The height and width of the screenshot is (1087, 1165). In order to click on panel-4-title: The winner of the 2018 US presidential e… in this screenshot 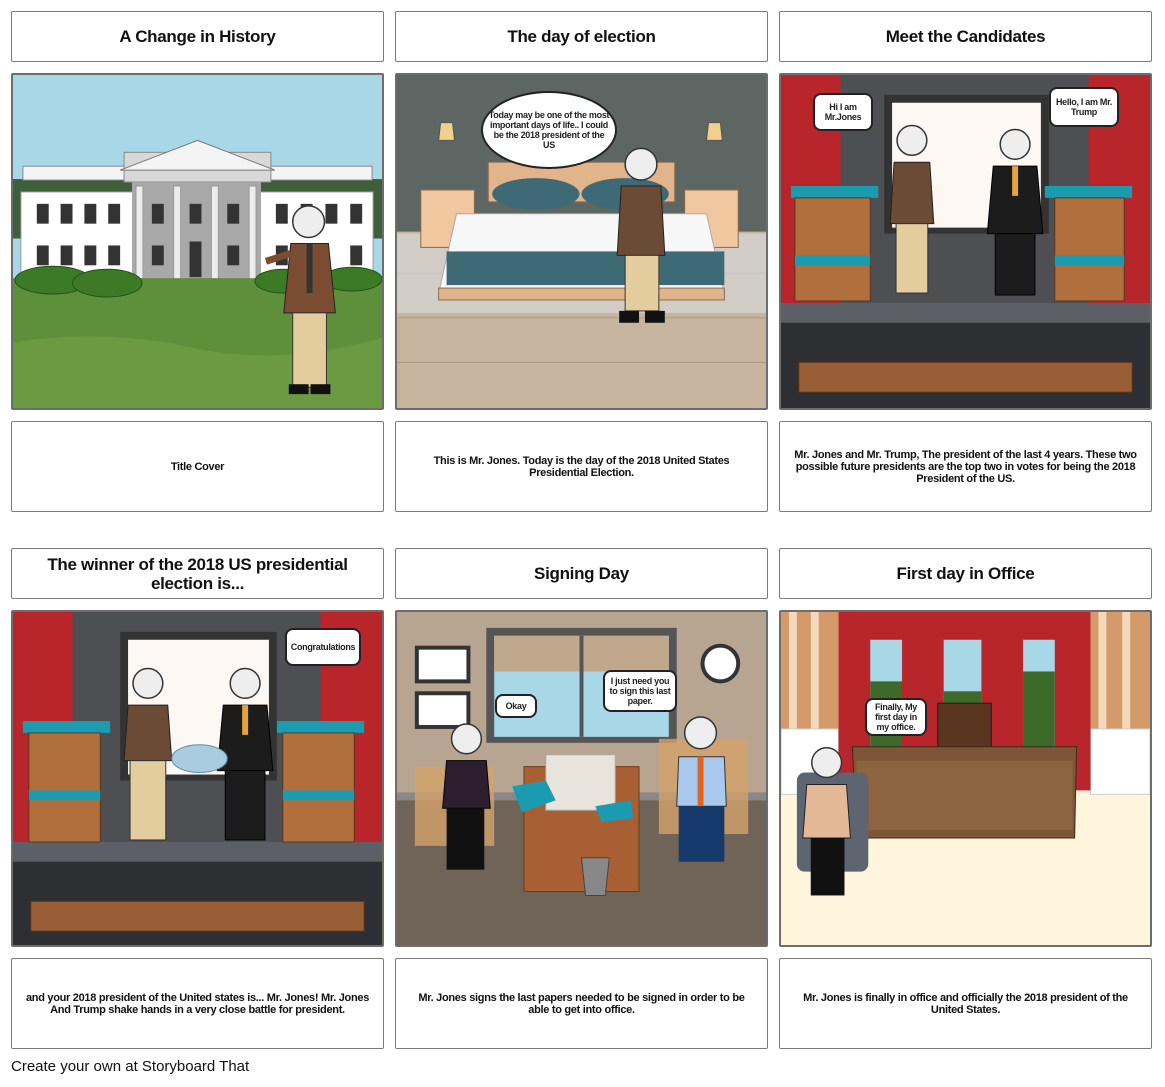, I will do `click(197, 573)`.